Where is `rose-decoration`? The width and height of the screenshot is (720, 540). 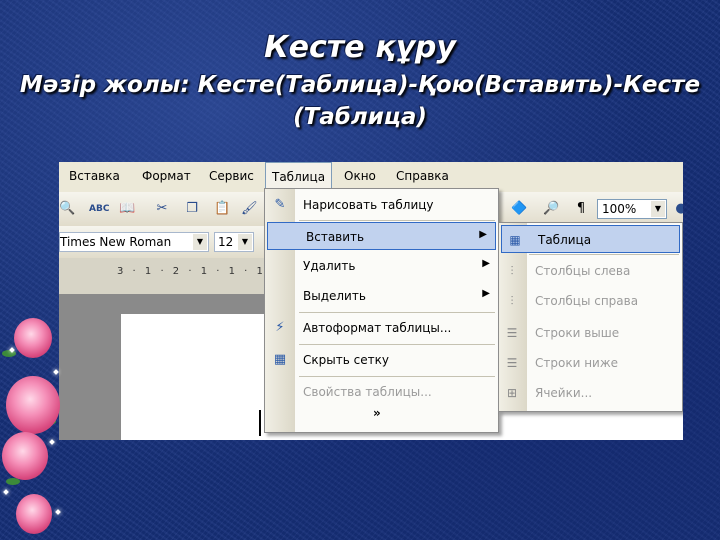 rose-decoration is located at coordinates (35, 420).